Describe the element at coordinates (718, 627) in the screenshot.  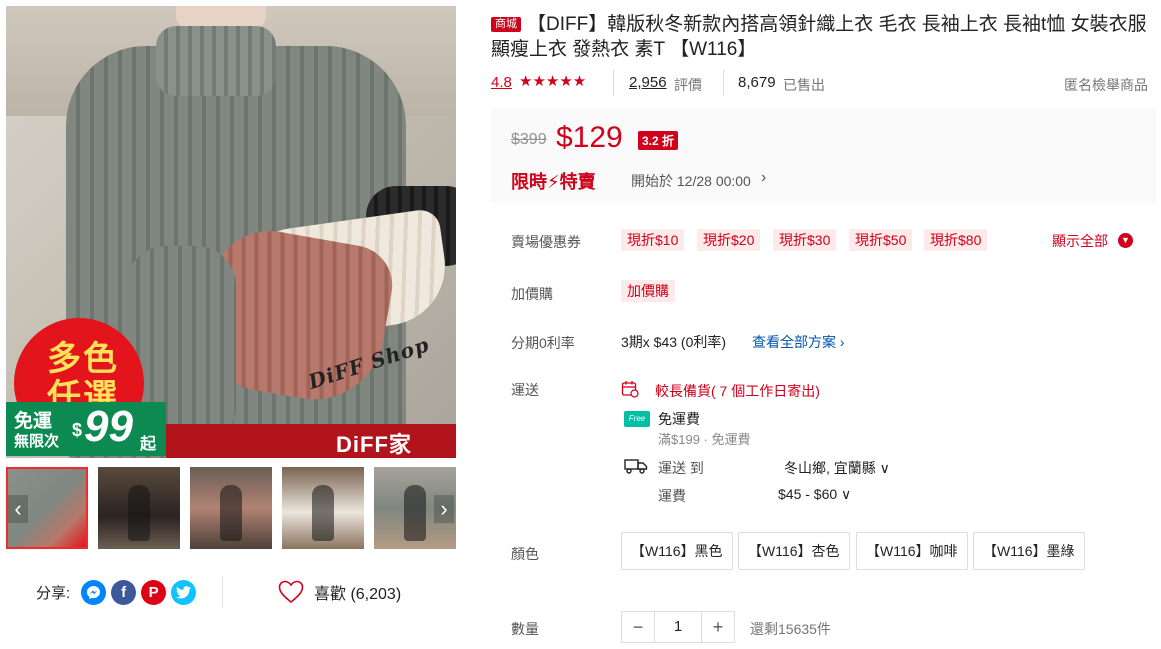
I see `increase-quantity-button: +` at that location.